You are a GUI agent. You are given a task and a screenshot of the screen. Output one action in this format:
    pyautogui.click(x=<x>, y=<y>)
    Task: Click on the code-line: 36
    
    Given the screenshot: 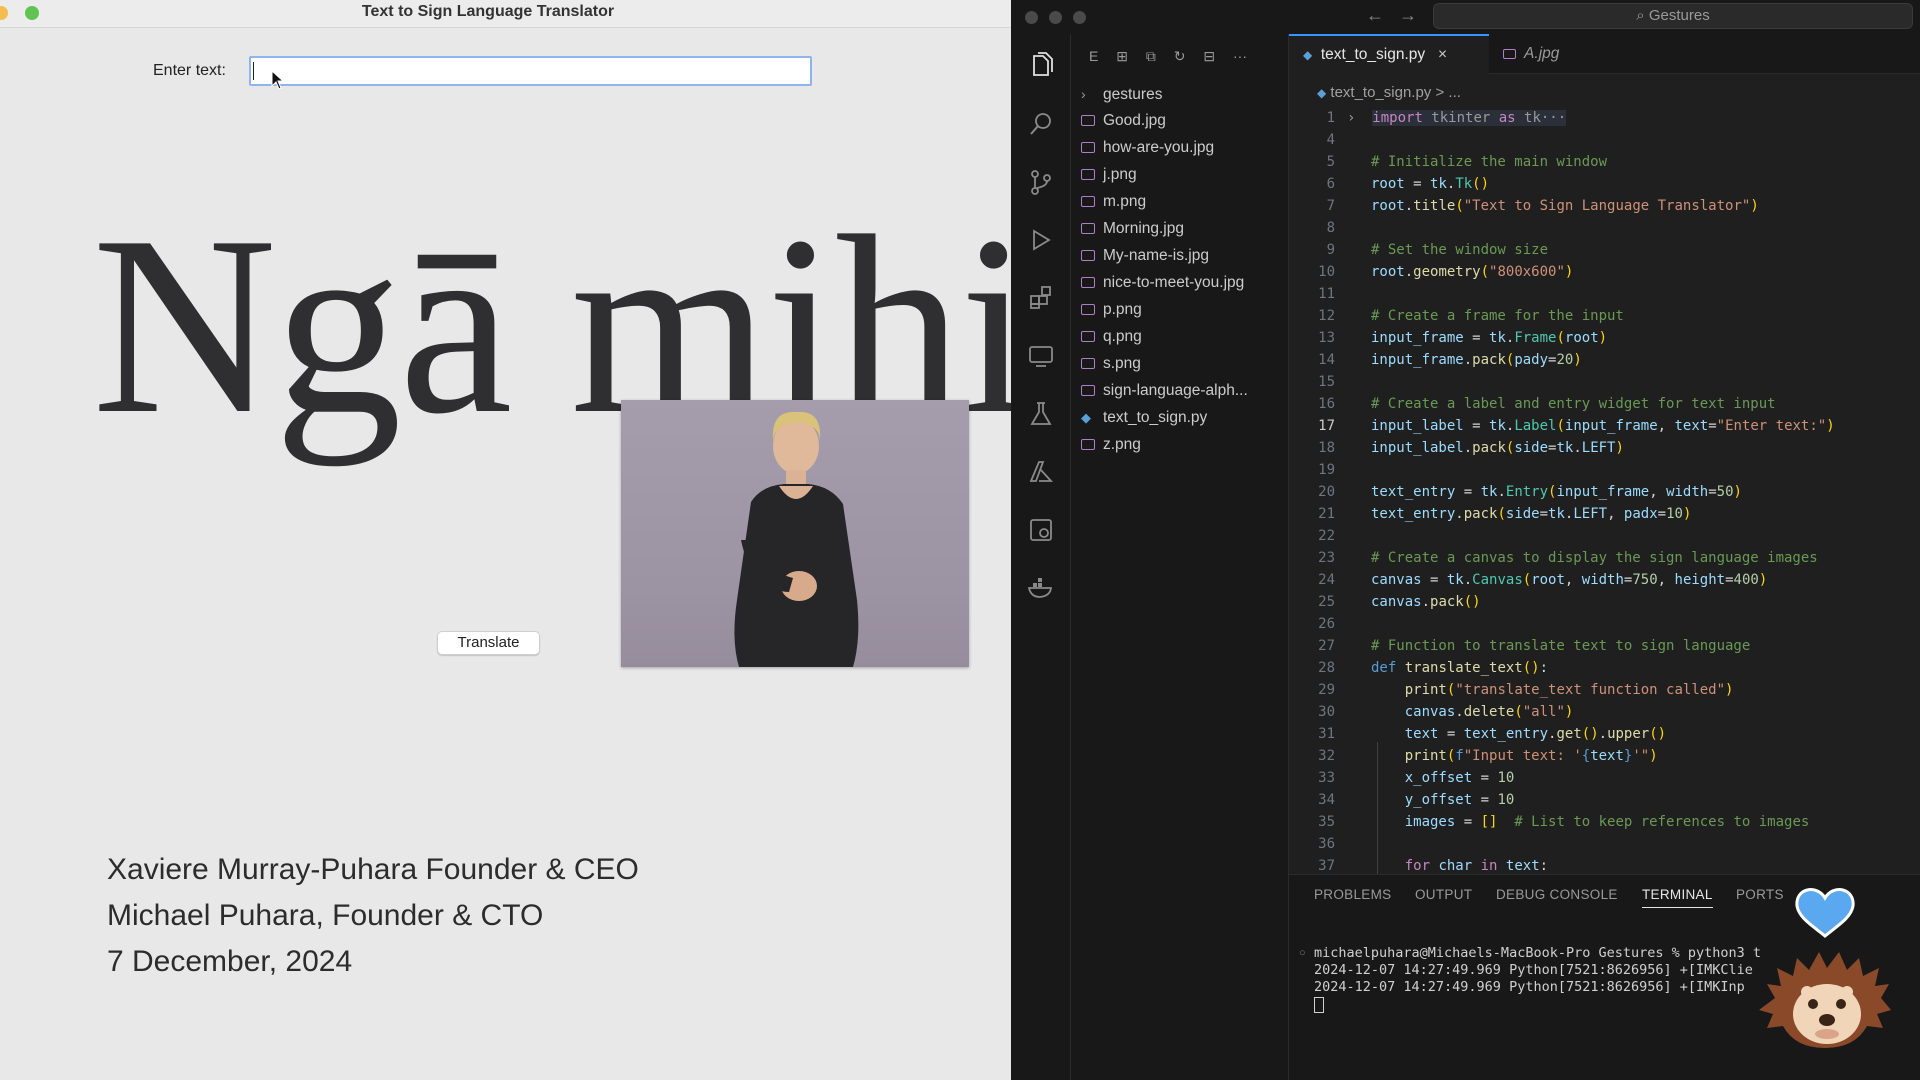 What is the action you would take?
    pyautogui.click(x=1326, y=844)
    